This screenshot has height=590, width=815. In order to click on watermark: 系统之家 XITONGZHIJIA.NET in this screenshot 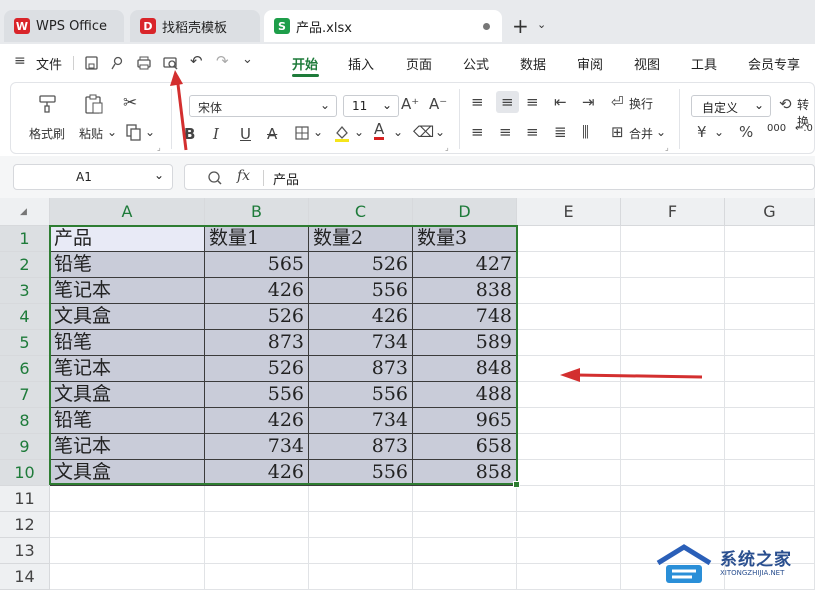, I will do `click(732, 564)`.